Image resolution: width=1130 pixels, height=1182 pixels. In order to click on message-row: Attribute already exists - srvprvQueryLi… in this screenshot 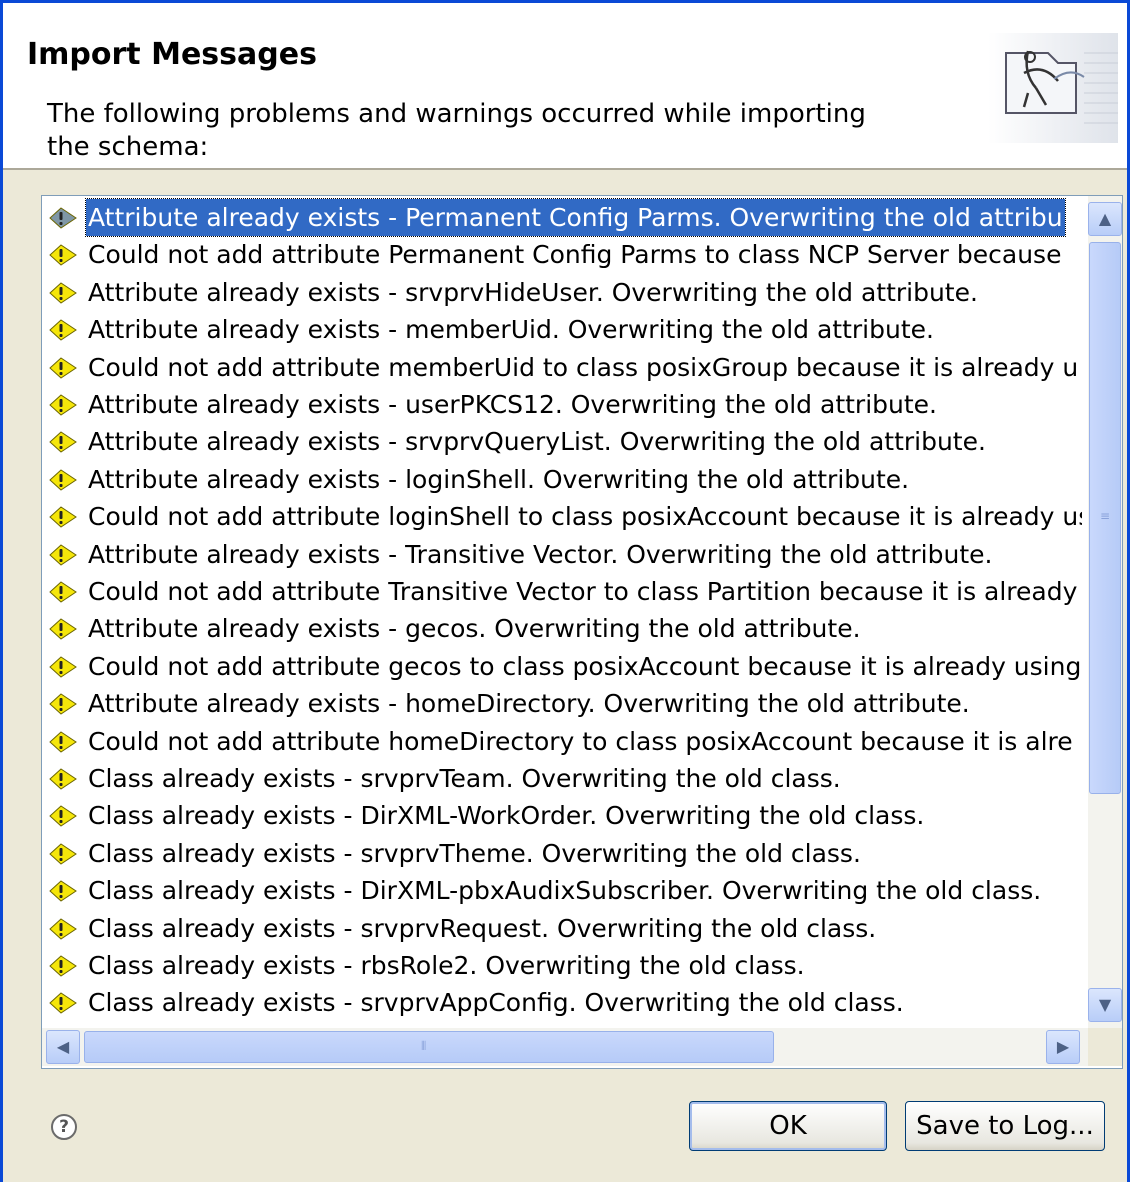, I will do `click(565, 441)`.